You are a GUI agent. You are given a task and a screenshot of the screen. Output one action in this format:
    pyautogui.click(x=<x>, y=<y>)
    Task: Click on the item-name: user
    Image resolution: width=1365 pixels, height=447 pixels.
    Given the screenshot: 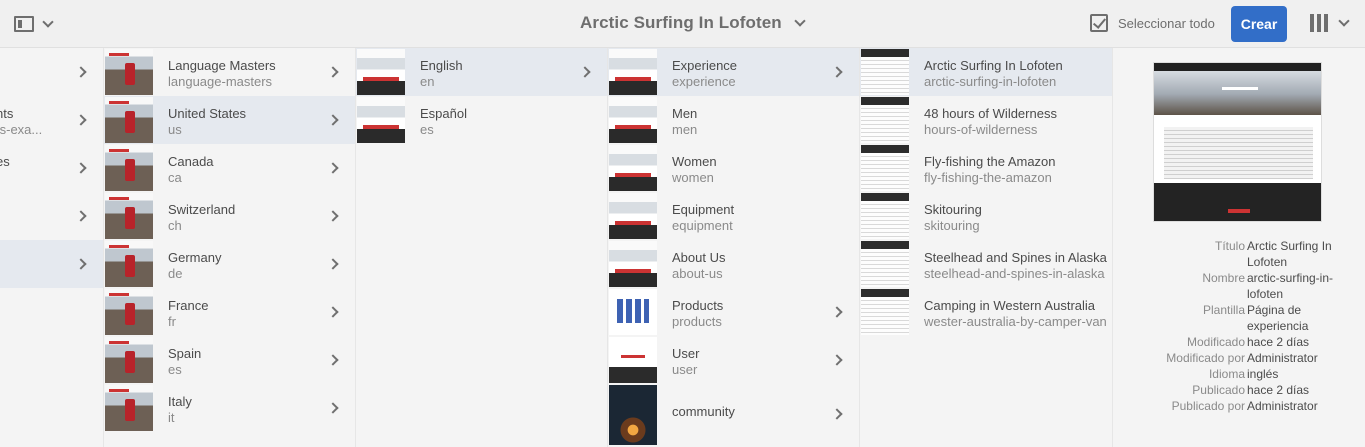 What is the action you would take?
    pyautogui.click(x=685, y=369)
    